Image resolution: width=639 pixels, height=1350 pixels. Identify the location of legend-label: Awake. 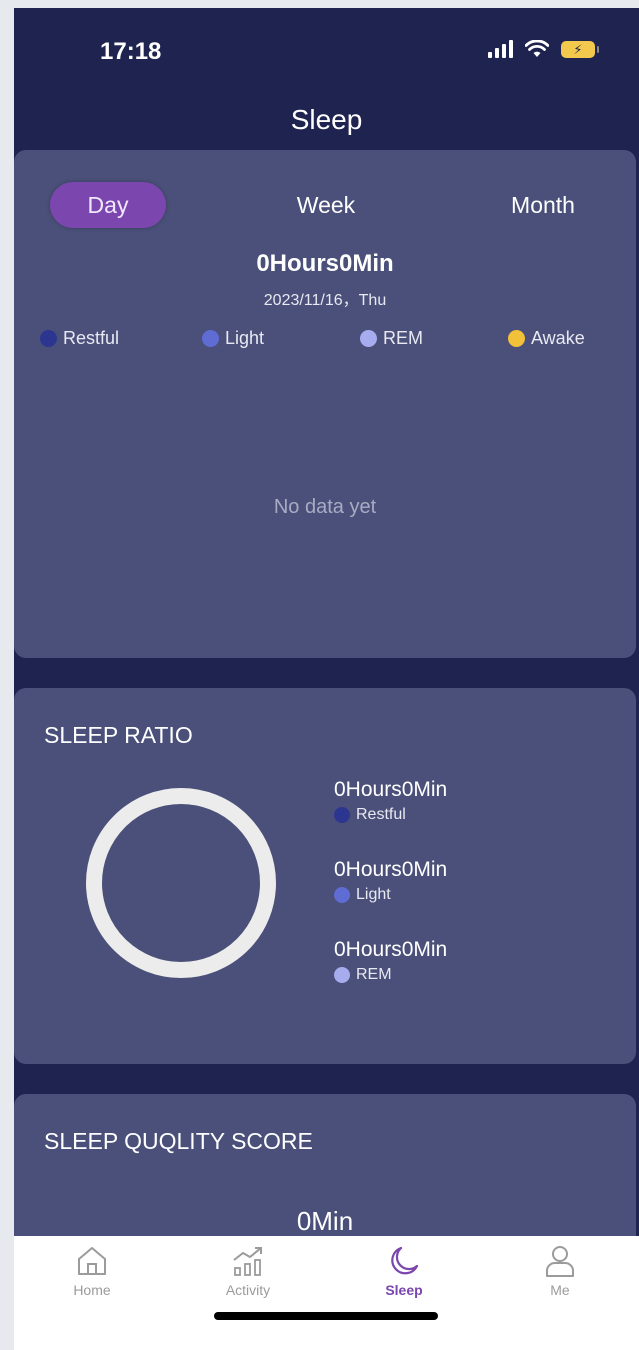
(558, 338).